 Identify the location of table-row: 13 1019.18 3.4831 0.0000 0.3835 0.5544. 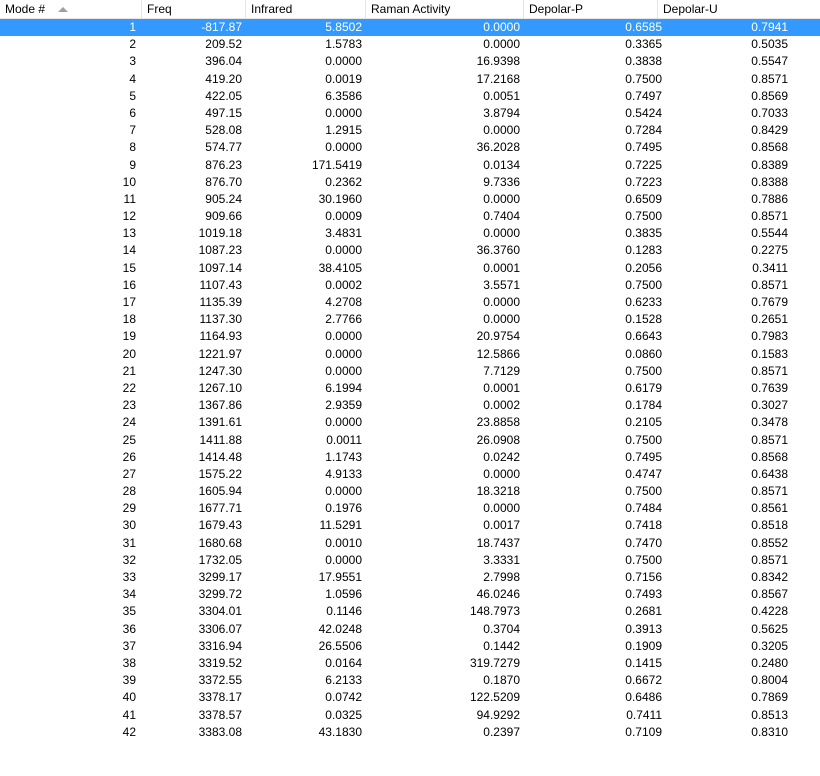
(410, 233).